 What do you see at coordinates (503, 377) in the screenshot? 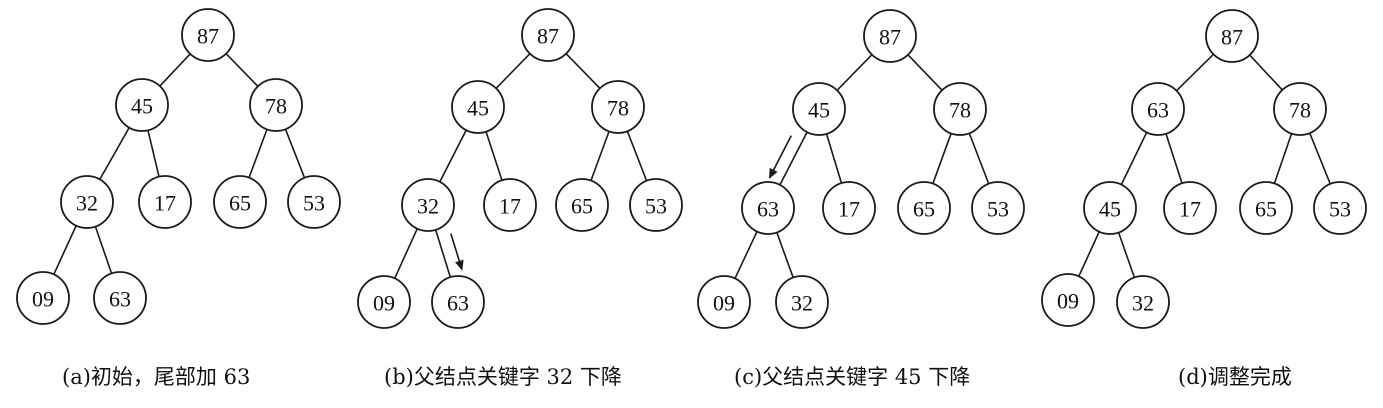
I see `caption-b: (b)父结点关键字 32 下降` at bounding box center [503, 377].